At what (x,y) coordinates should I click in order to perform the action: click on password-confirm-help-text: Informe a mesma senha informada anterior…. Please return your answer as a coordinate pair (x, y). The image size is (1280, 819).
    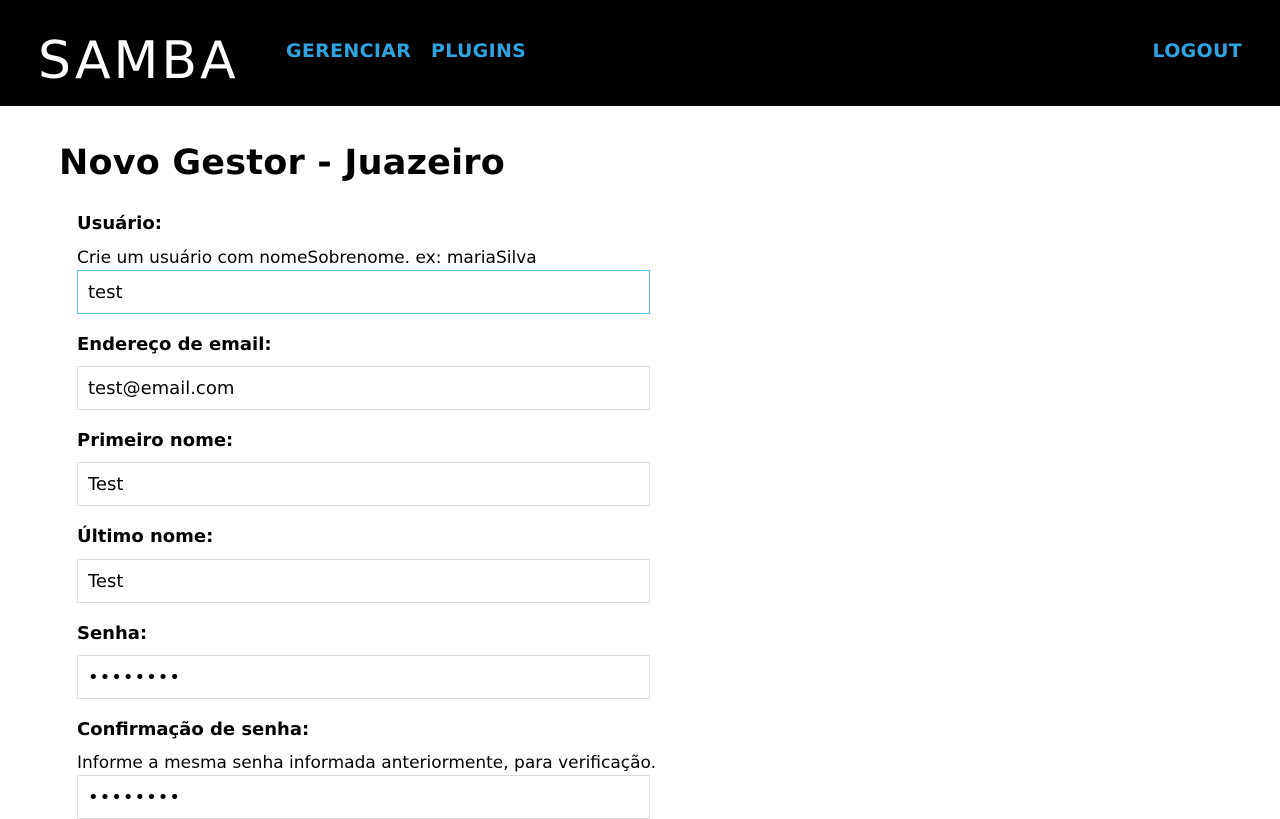
    Looking at the image, I should click on (367, 763).